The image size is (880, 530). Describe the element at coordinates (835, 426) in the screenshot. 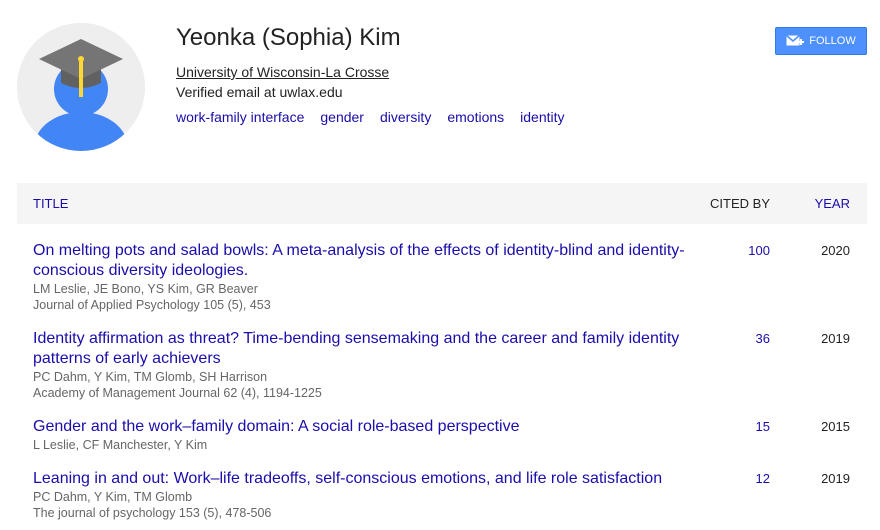

I see `publication-year: 2015` at that location.